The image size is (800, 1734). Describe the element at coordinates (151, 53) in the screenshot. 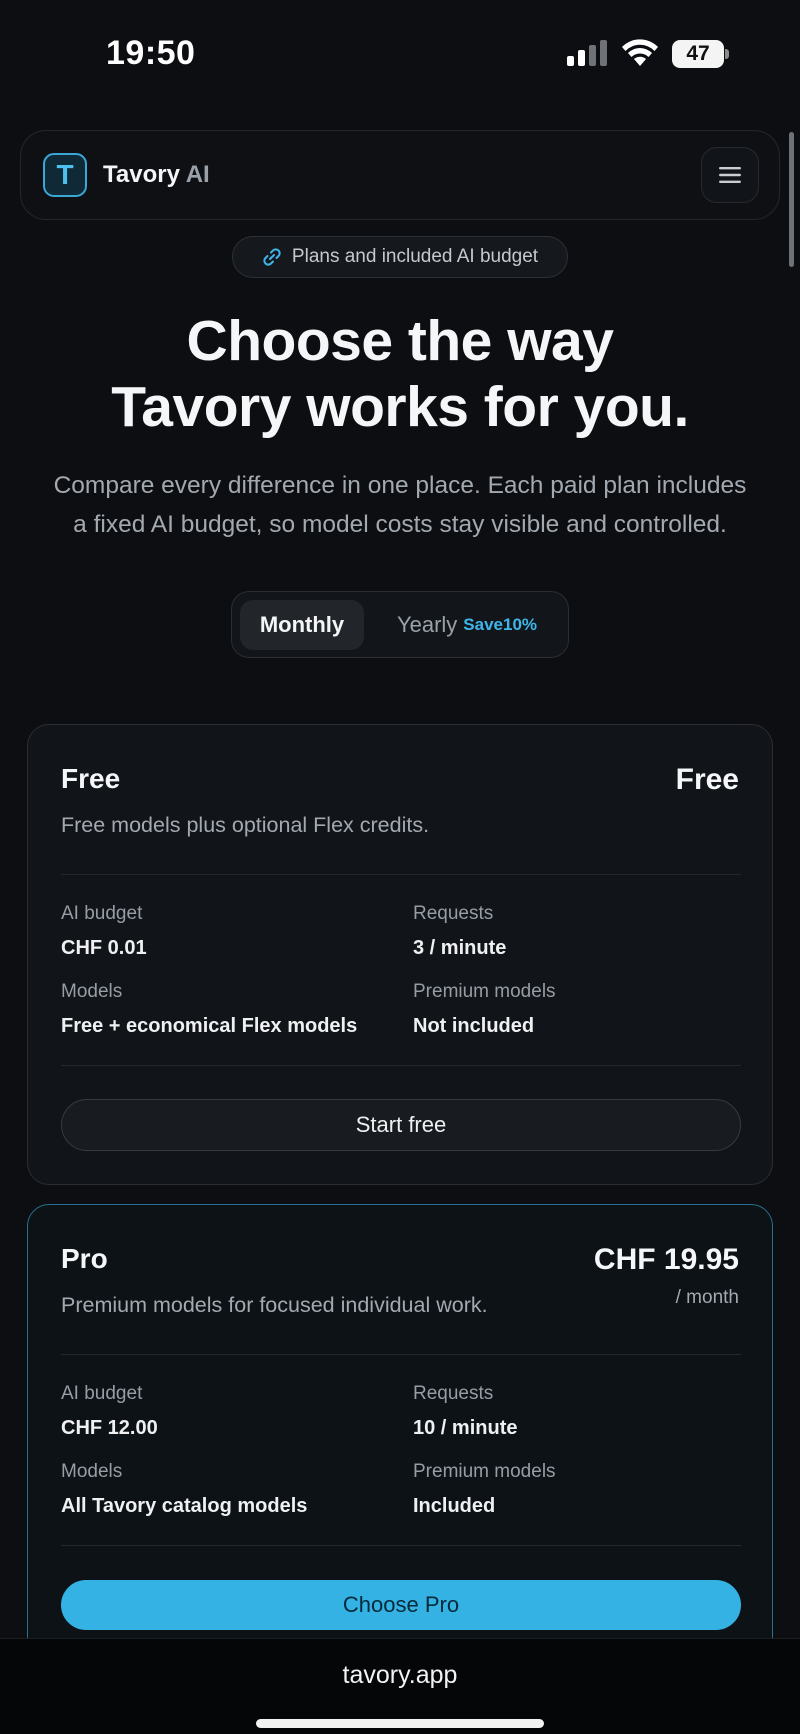

I see `status-time: 19:50` at that location.